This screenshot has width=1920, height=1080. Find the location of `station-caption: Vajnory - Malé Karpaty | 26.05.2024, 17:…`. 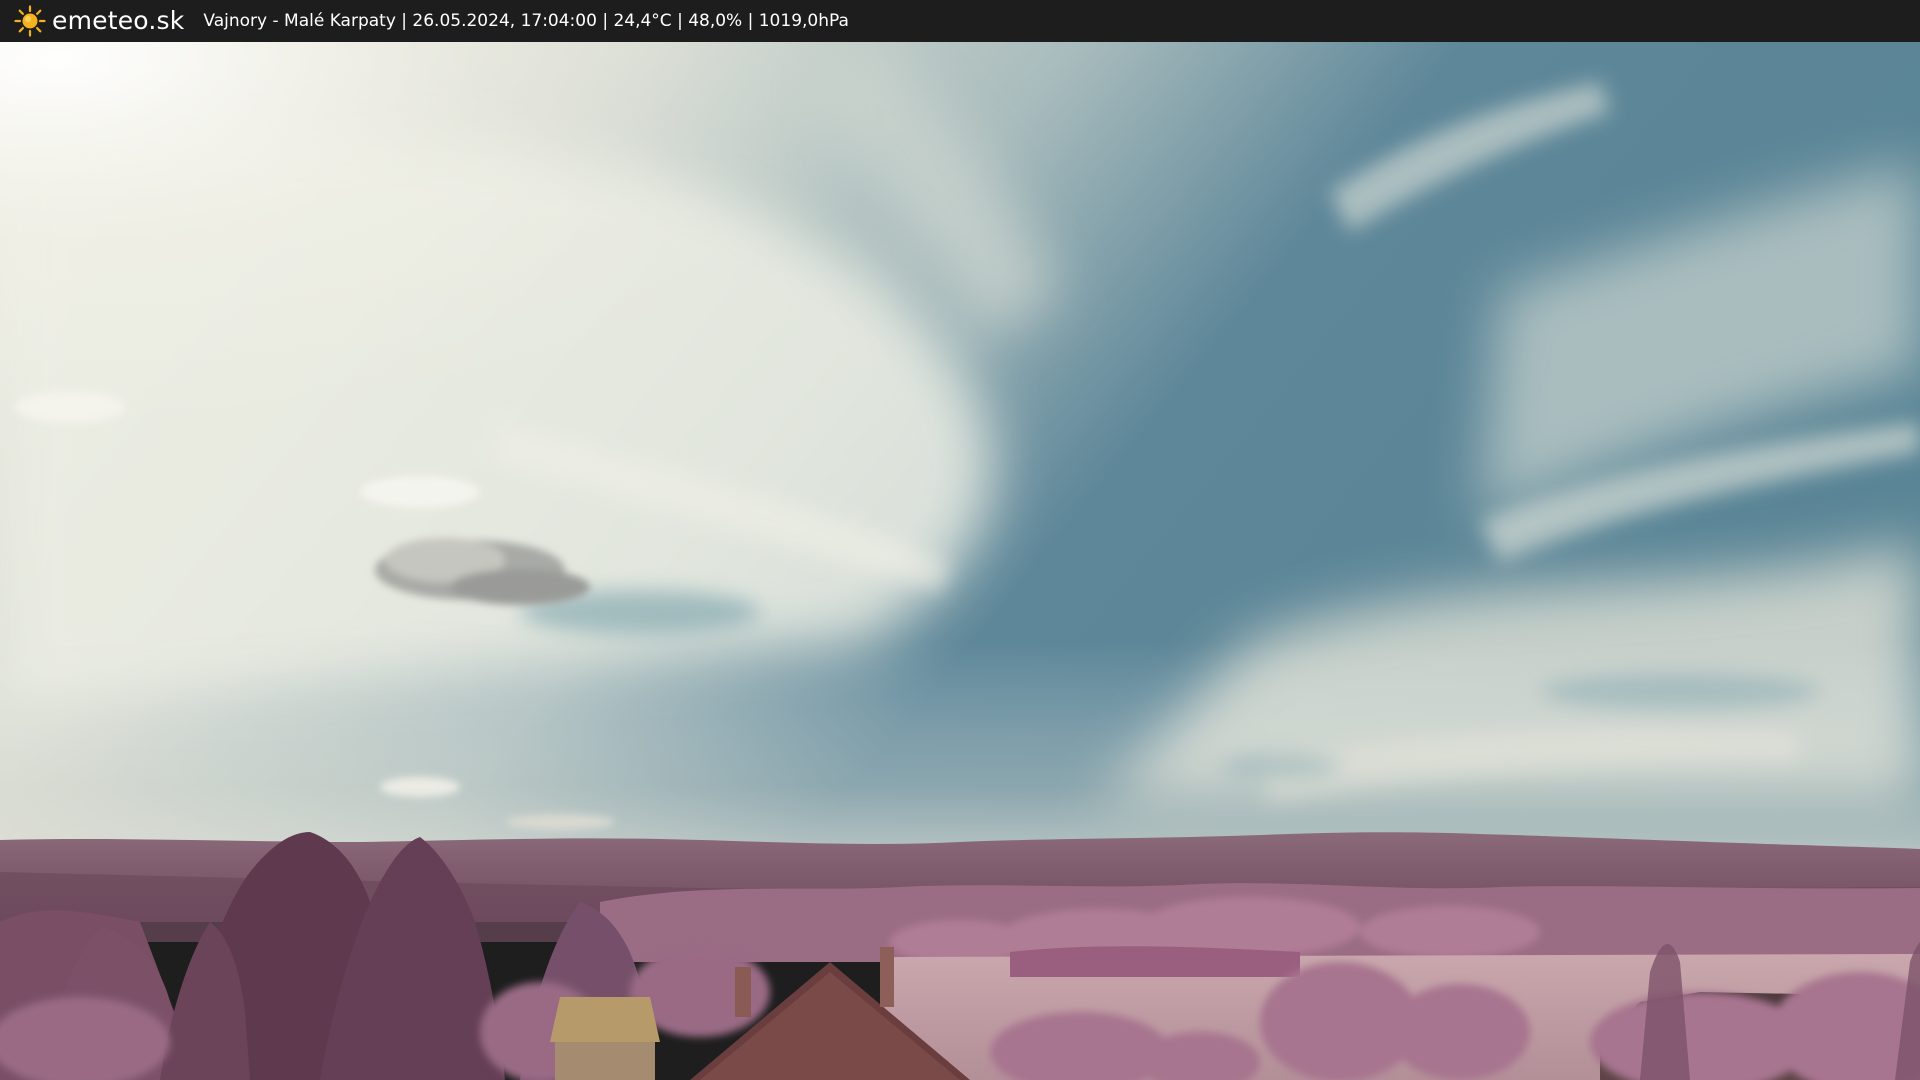

station-caption: Vajnory - Malé Karpaty | 26.05.2024, 17:… is located at coordinates (526, 21).